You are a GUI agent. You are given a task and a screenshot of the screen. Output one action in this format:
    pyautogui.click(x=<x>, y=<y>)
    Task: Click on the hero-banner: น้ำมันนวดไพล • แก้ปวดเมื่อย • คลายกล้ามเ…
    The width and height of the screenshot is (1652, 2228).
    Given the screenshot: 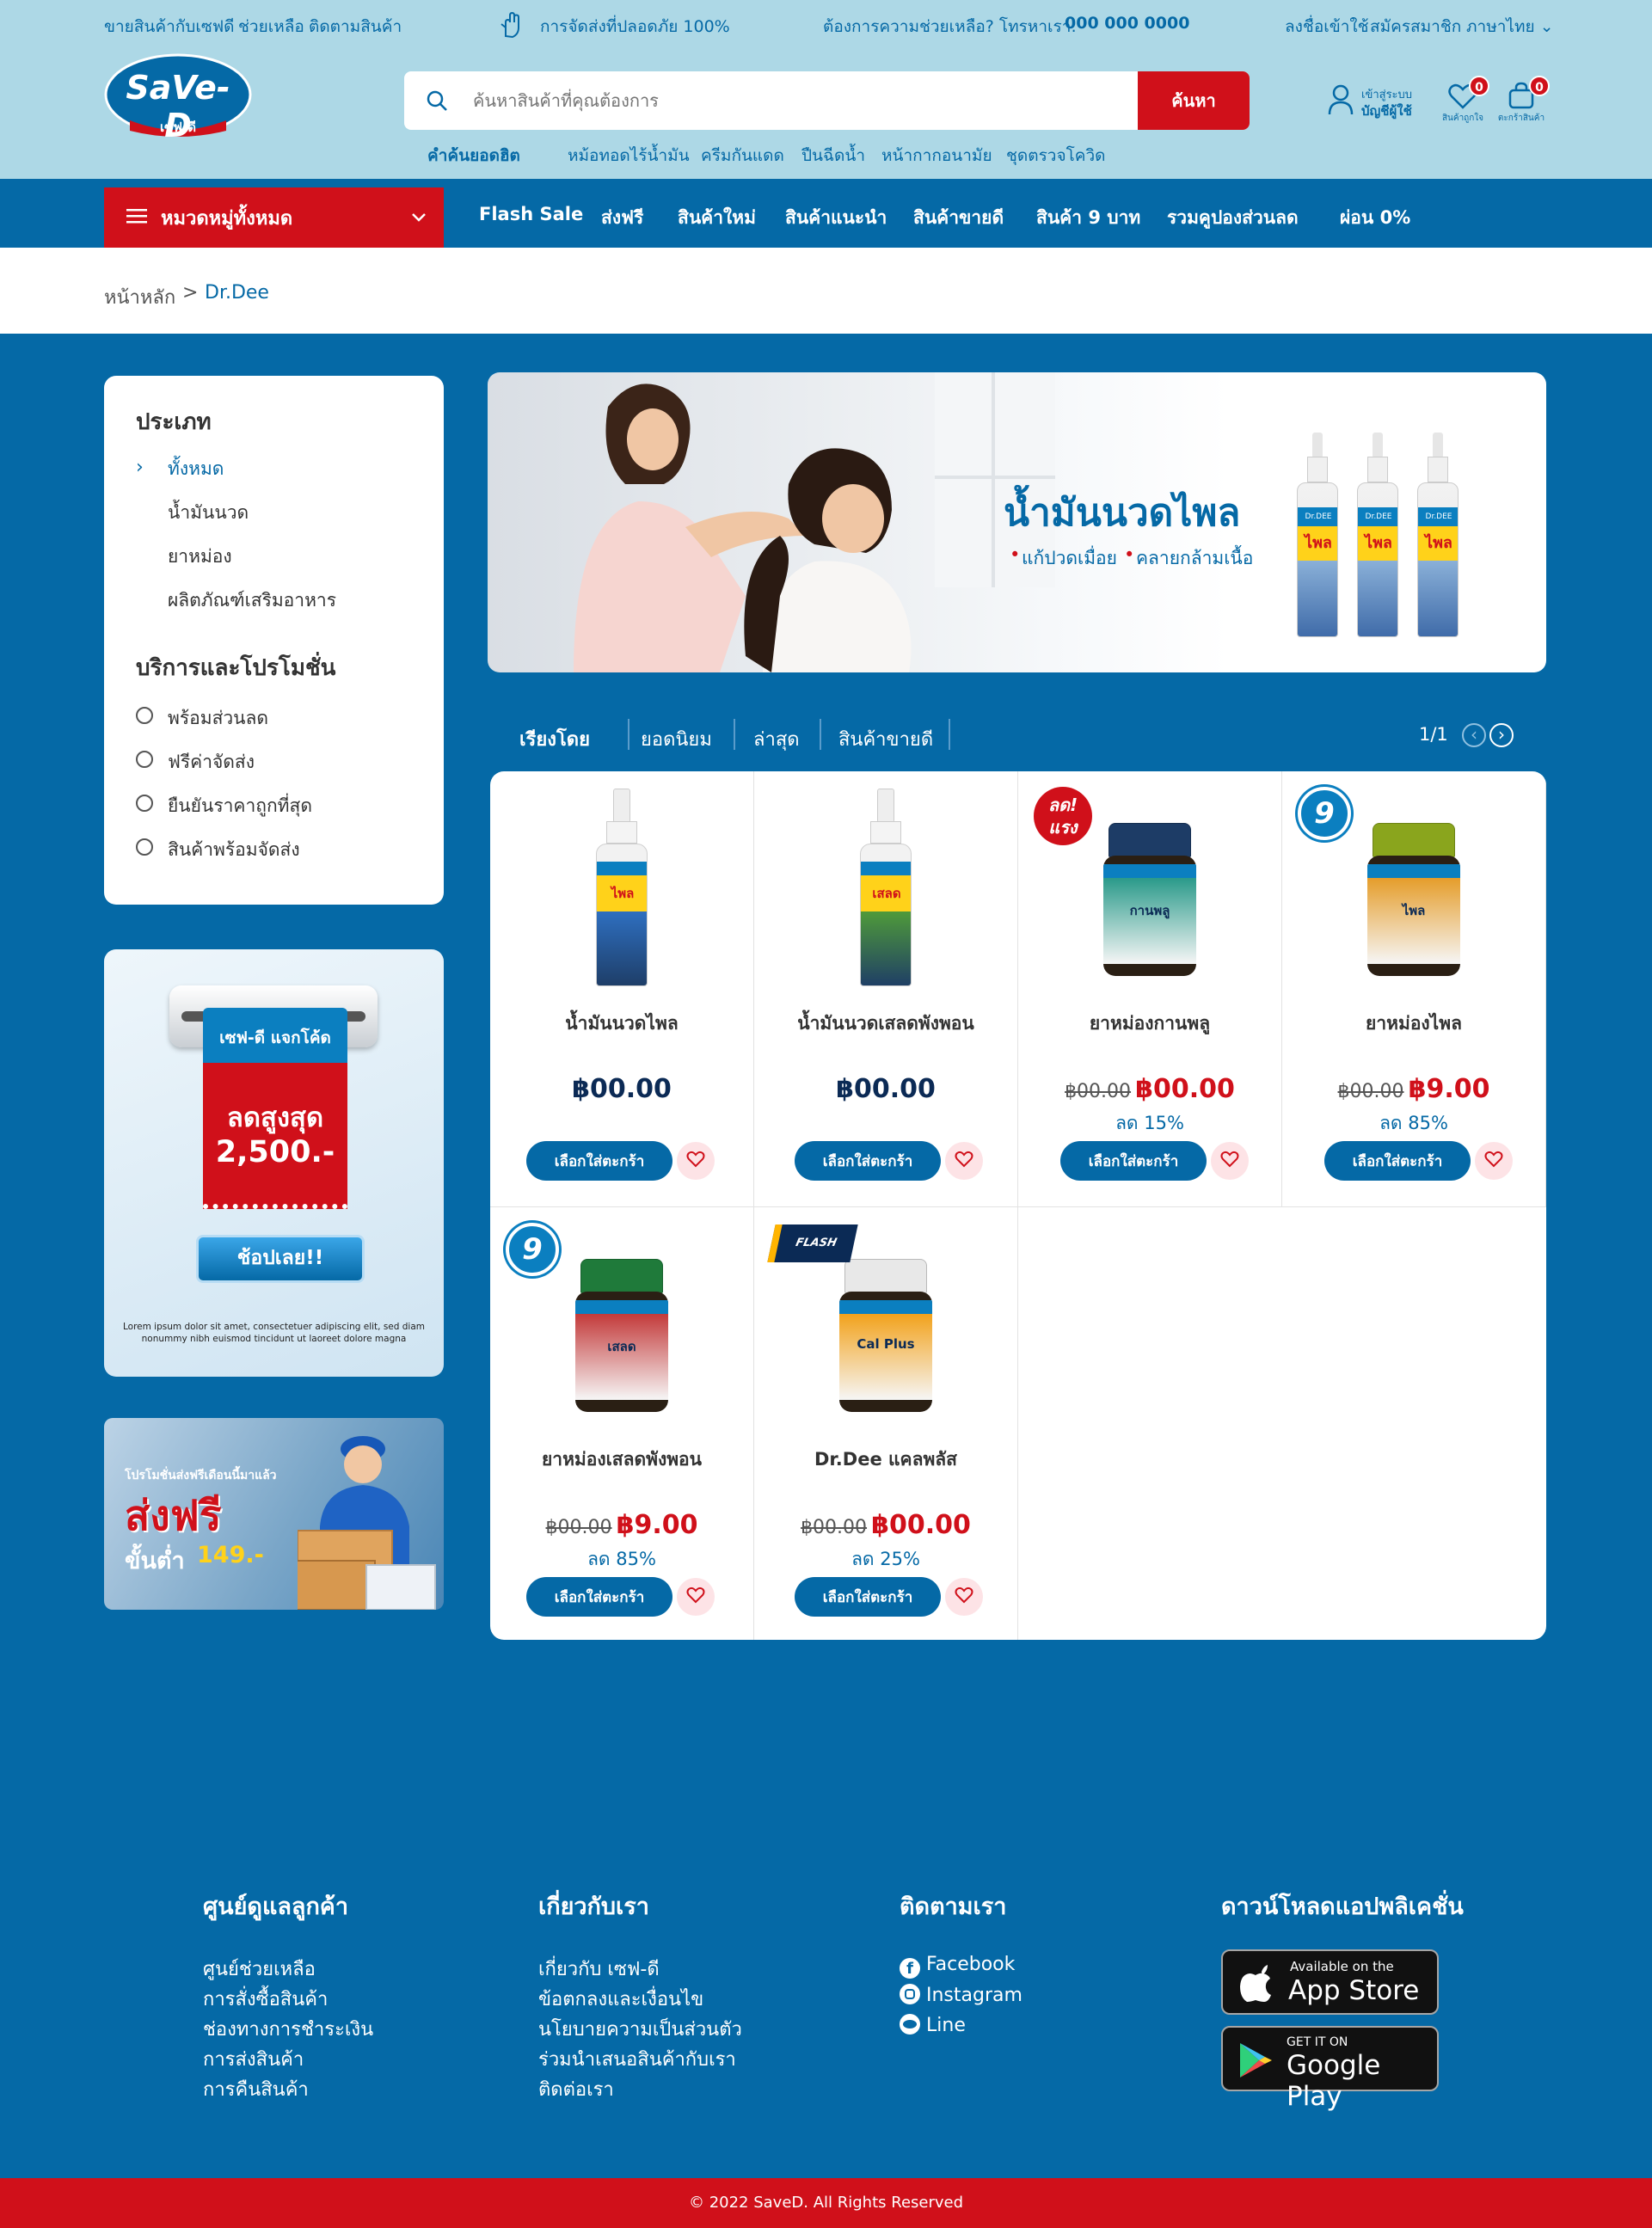 What is the action you would take?
    pyautogui.click(x=1017, y=522)
    